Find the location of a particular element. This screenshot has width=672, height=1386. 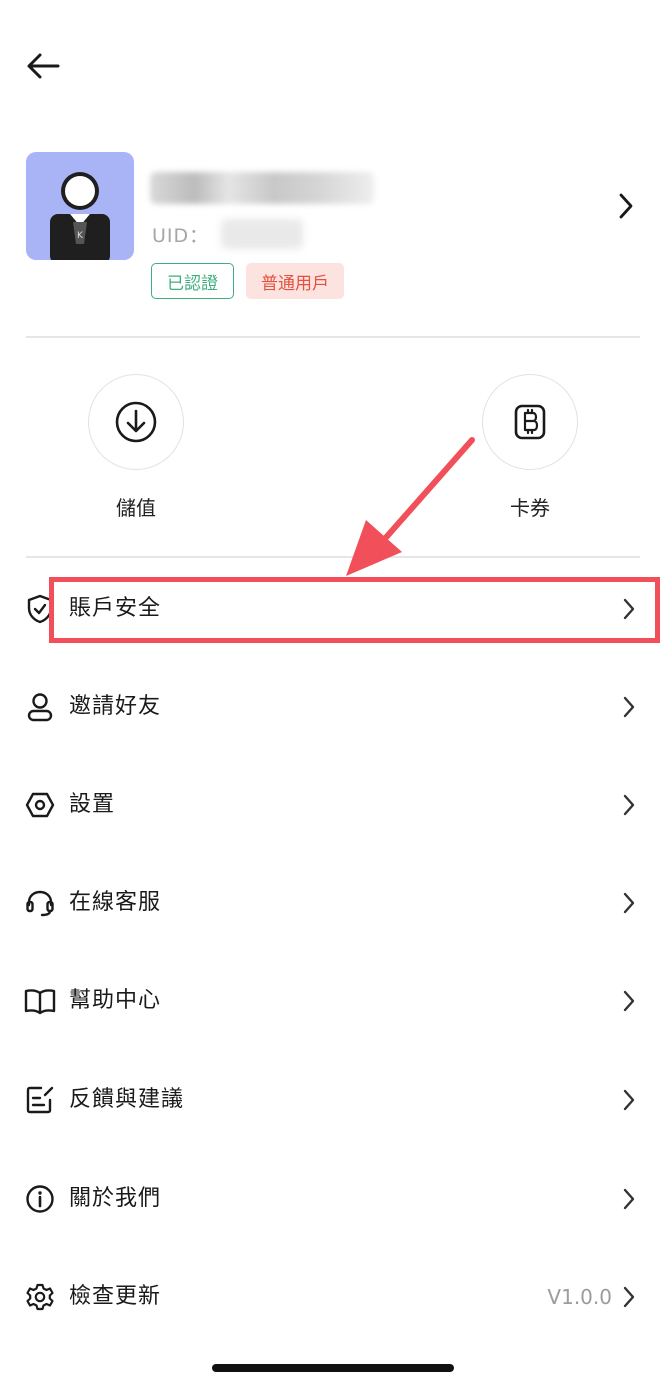

uid-label: UID： is located at coordinates (181, 235).